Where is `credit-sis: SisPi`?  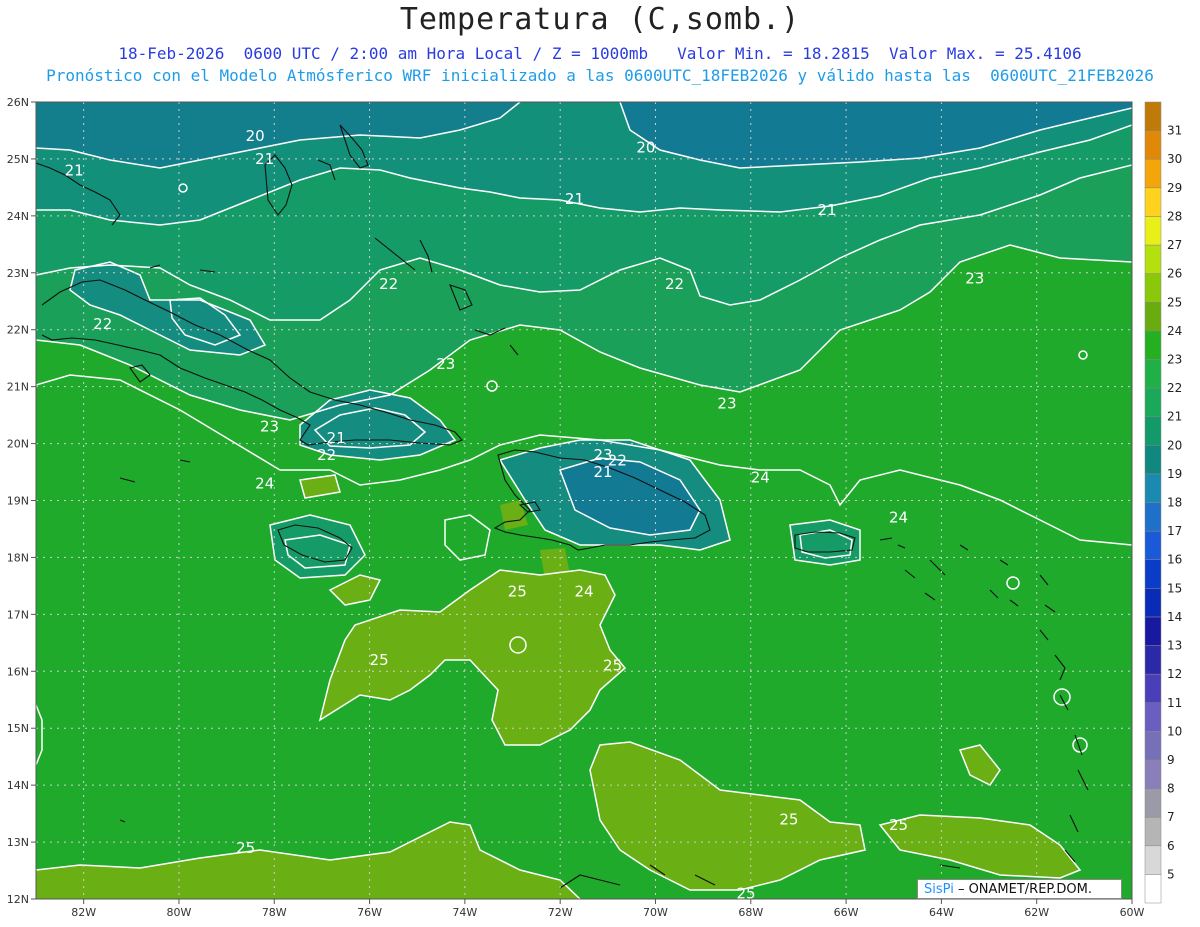
credit-sis: SisPi is located at coordinates (939, 889).